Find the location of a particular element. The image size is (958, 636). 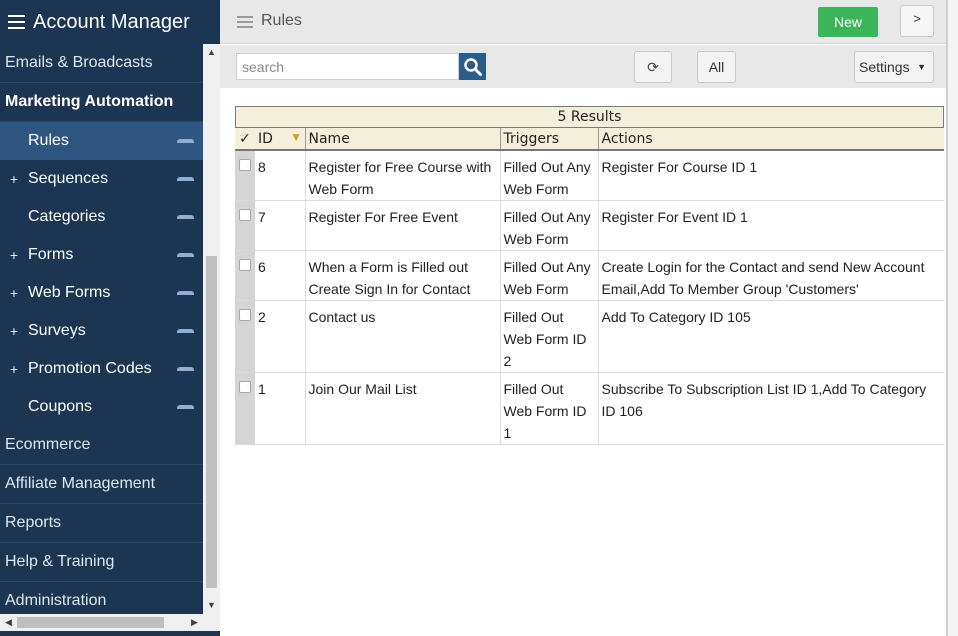

cell-id: 1 is located at coordinates (280, 408).